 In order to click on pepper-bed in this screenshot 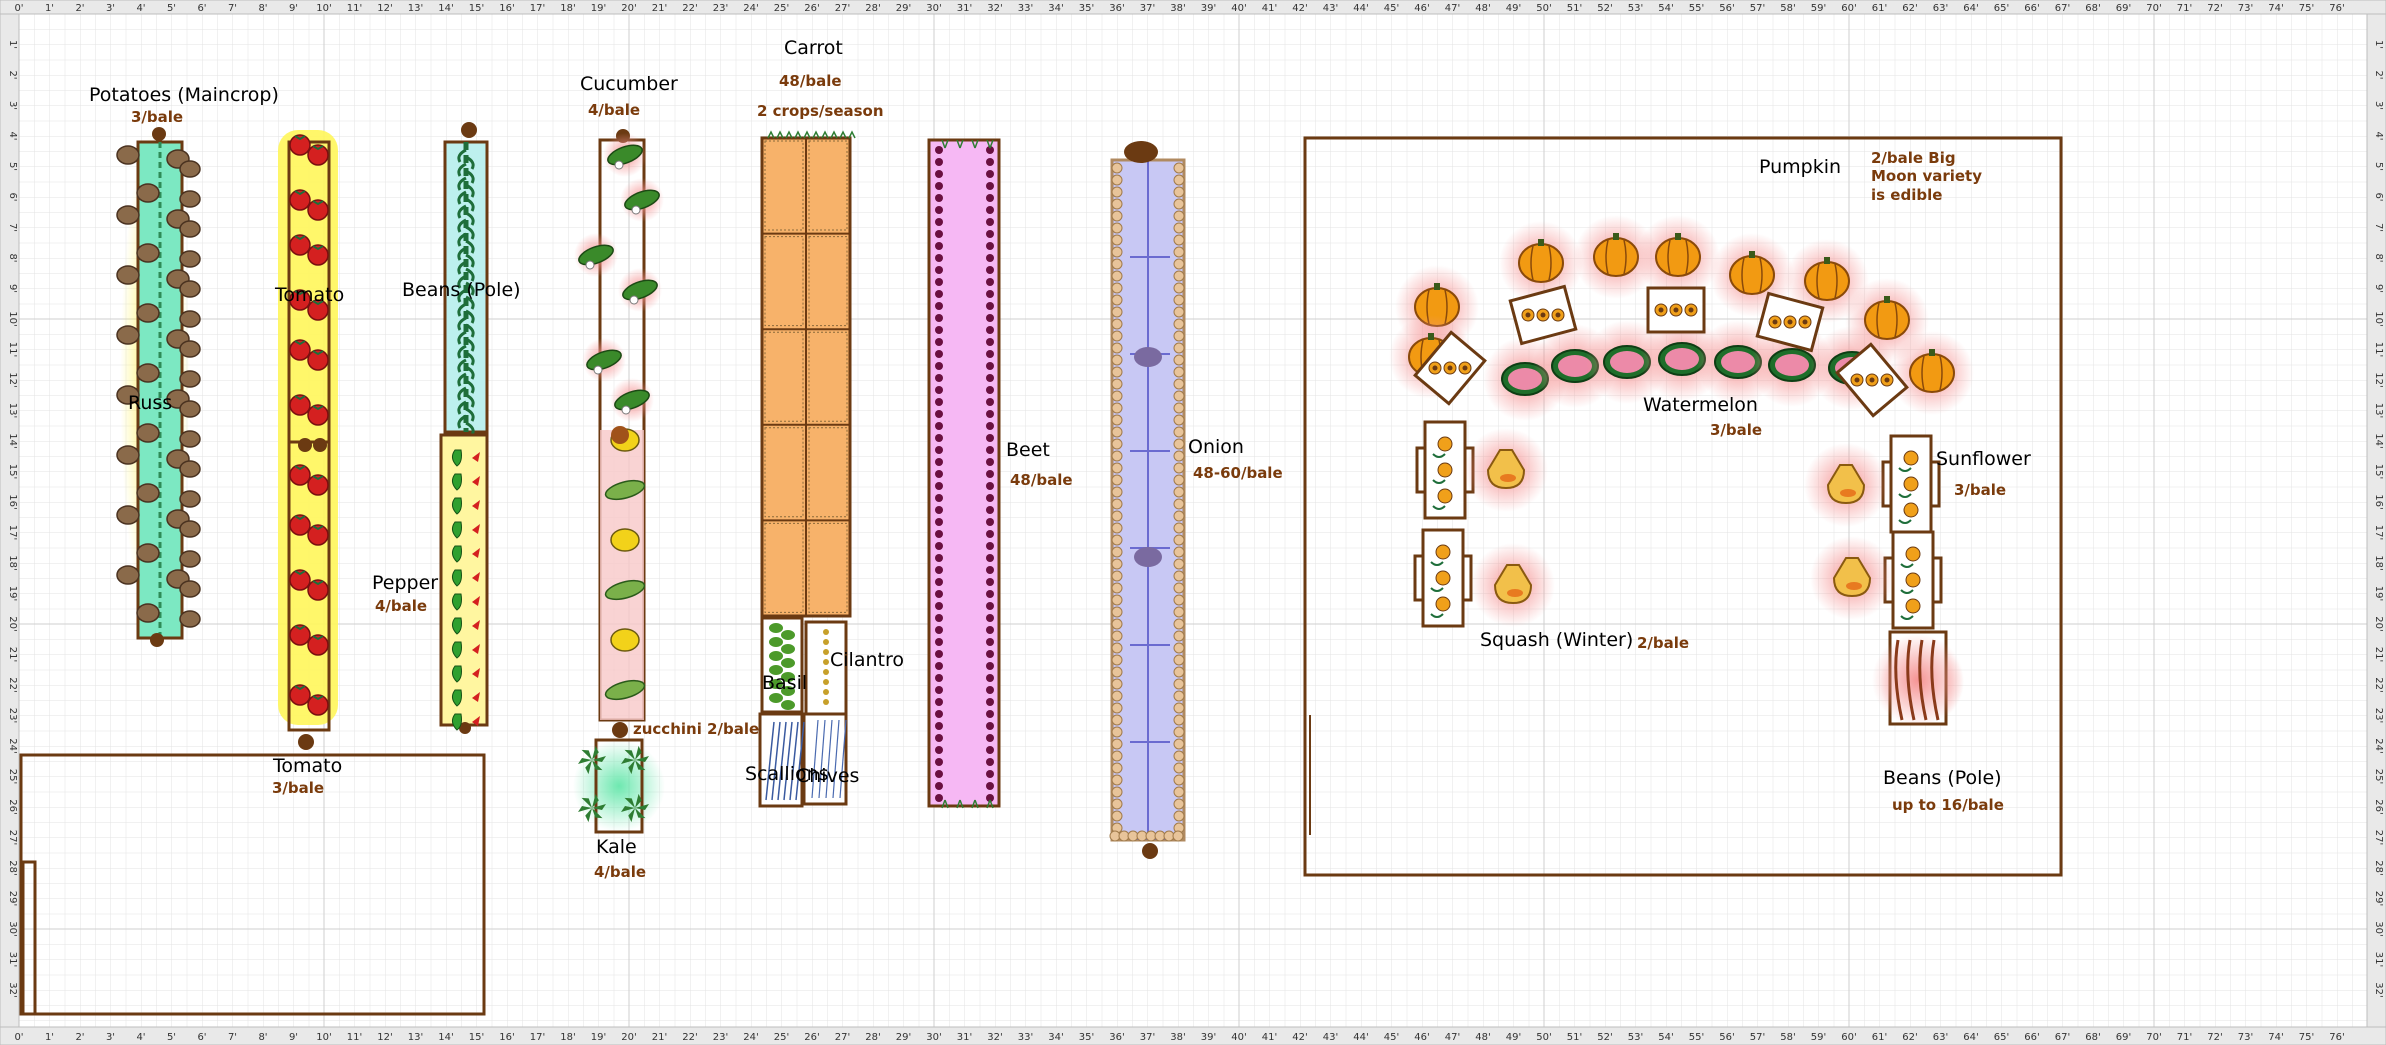, I will do `click(464, 583)`.